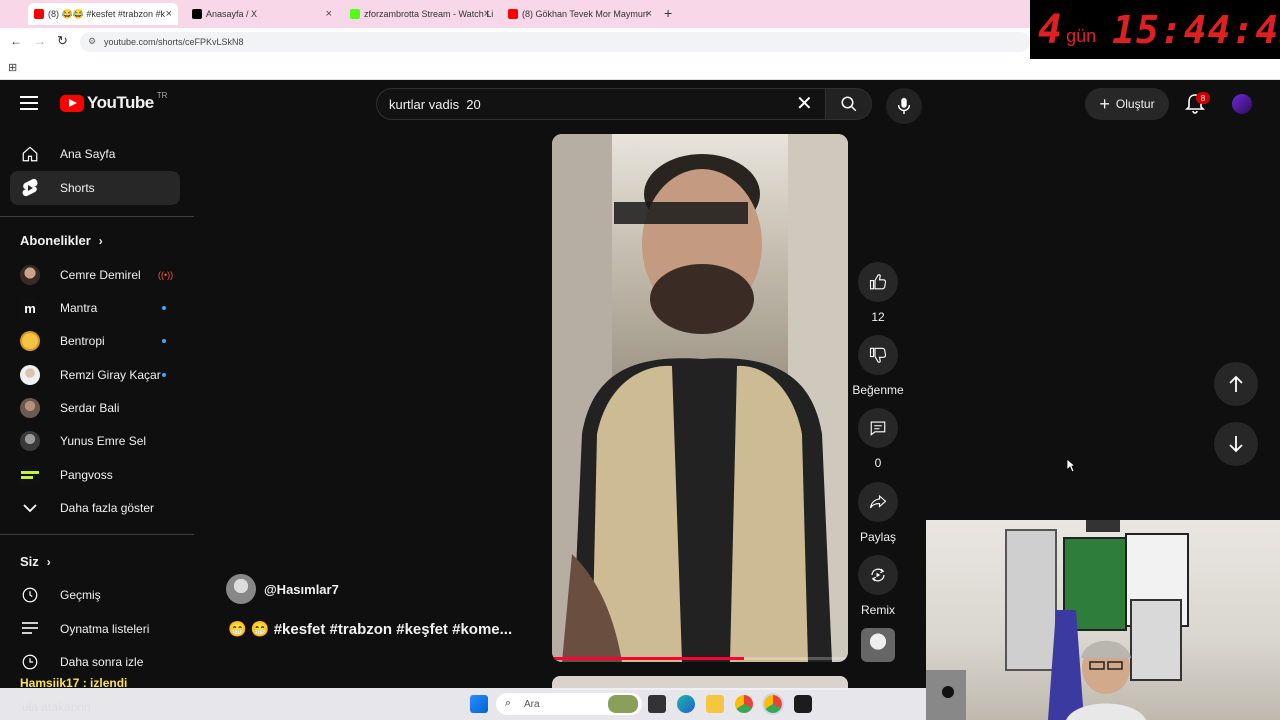 This screenshot has width=1280, height=720. I want to click on share-action: Paylaş, so click(878, 513).